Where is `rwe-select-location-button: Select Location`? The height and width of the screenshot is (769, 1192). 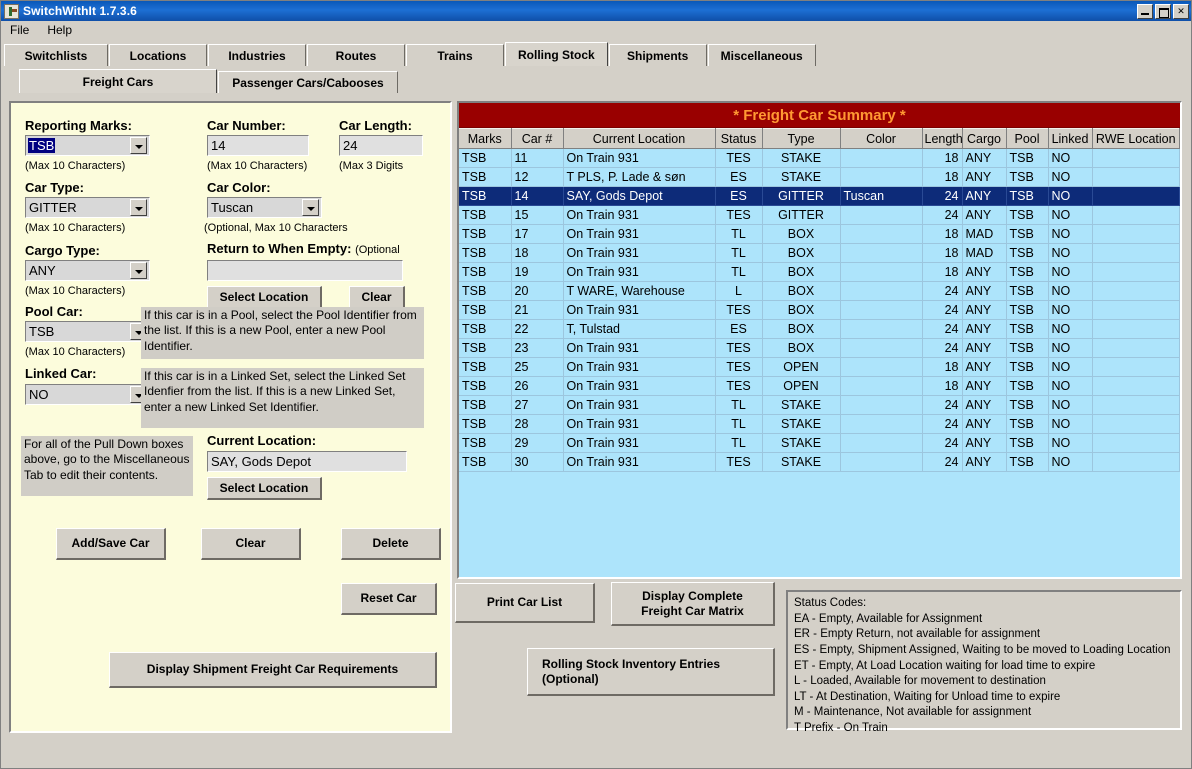
rwe-select-location-button: Select Location is located at coordinates (264, 297).